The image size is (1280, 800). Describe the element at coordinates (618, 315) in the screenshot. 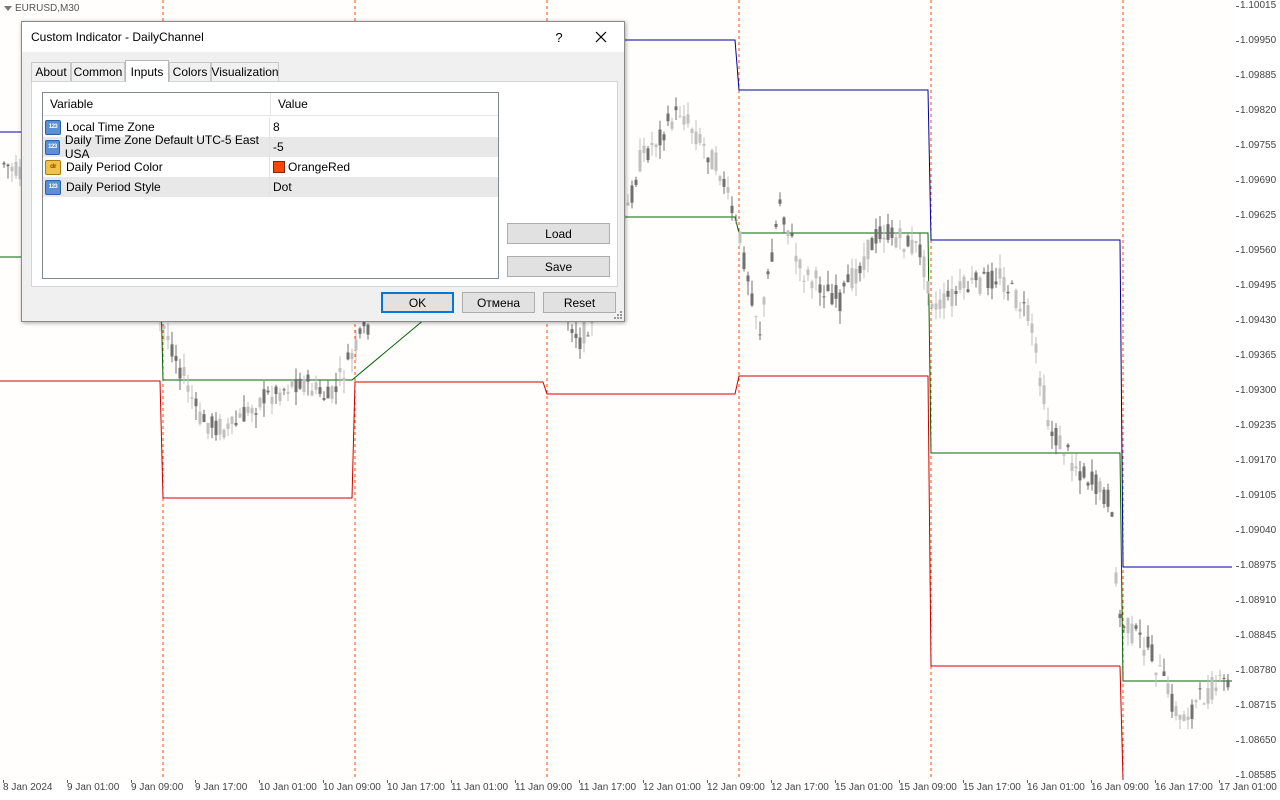

I see `resize-grip-icon` at that location.